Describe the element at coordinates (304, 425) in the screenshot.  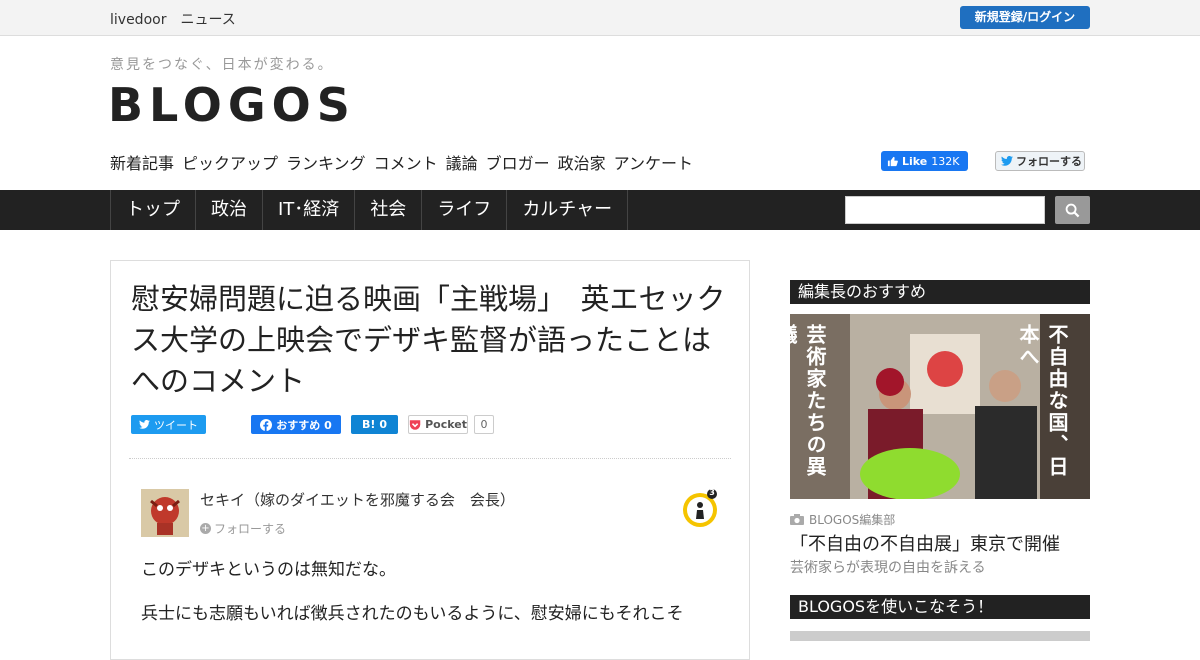
I see `fb-recommend-label: おすすめ 0` at that location.